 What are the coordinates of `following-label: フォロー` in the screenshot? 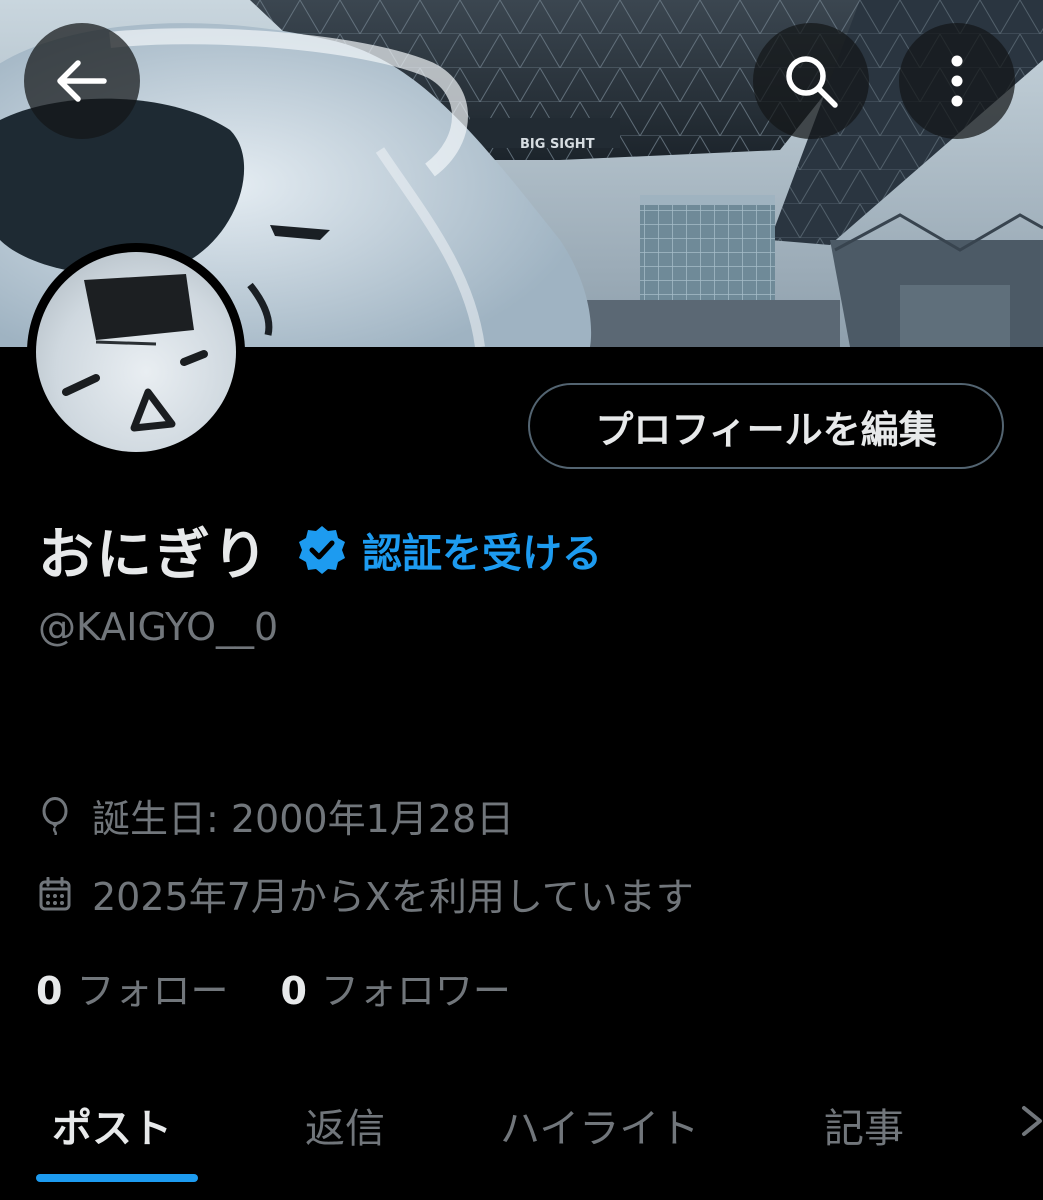 It's located at (152, 991).